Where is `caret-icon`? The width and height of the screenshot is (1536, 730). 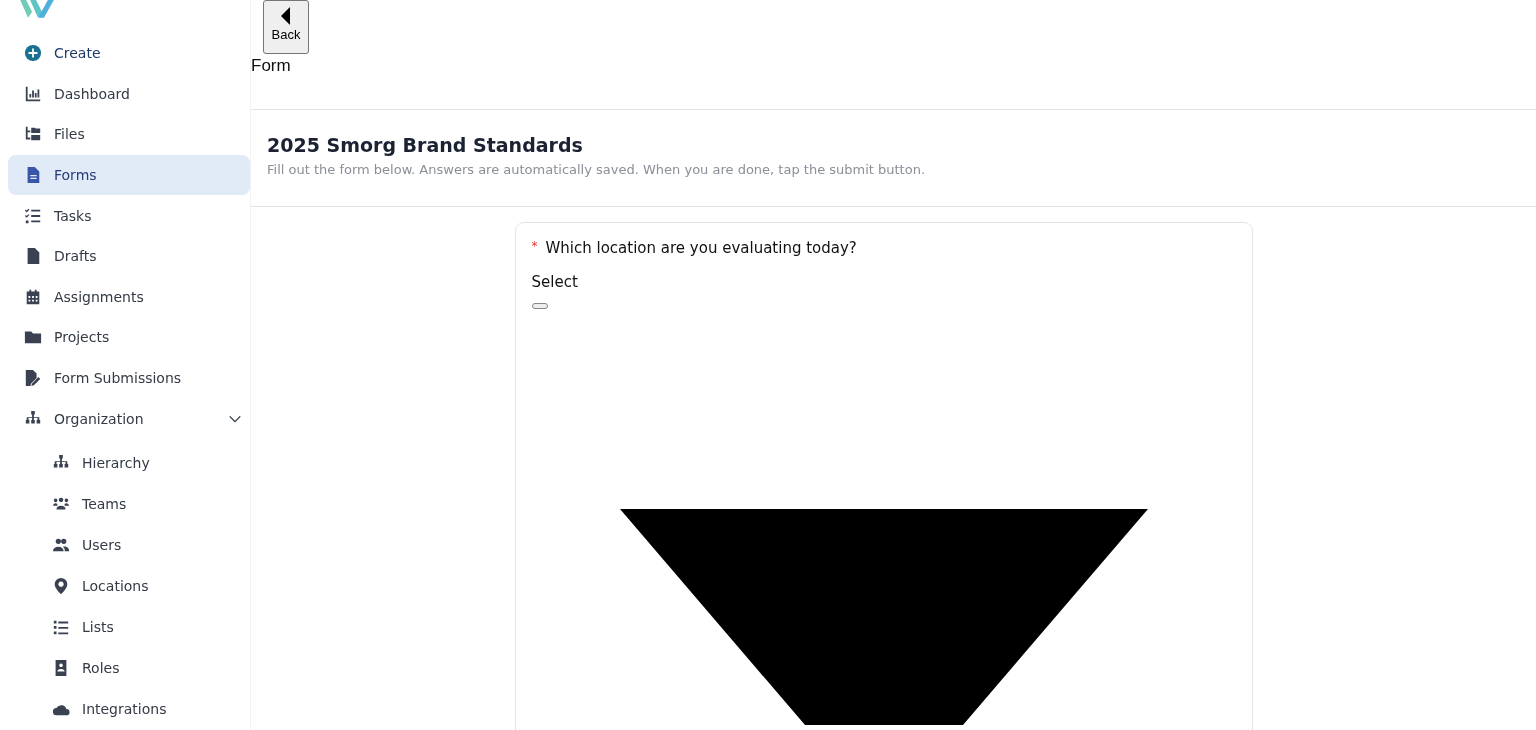
caret-icon is located at coordinates (883, 617).